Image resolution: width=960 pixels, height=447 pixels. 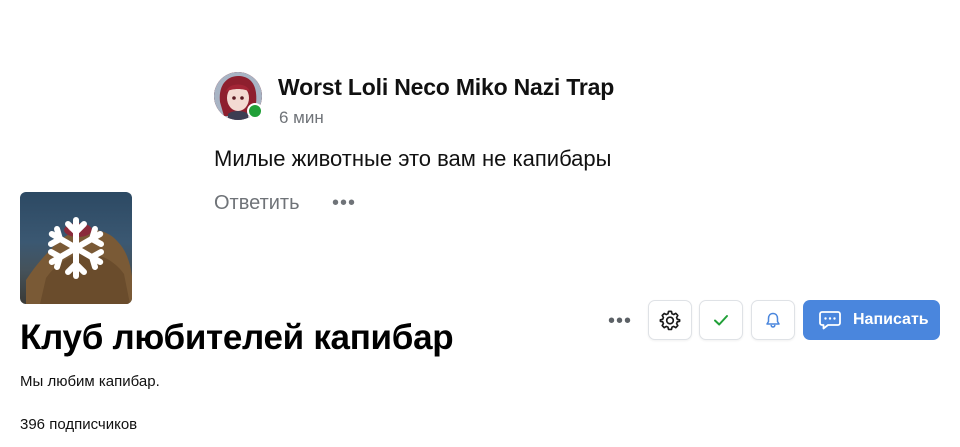 I want to click on snowflake-icon, so click(x=76, y=248).